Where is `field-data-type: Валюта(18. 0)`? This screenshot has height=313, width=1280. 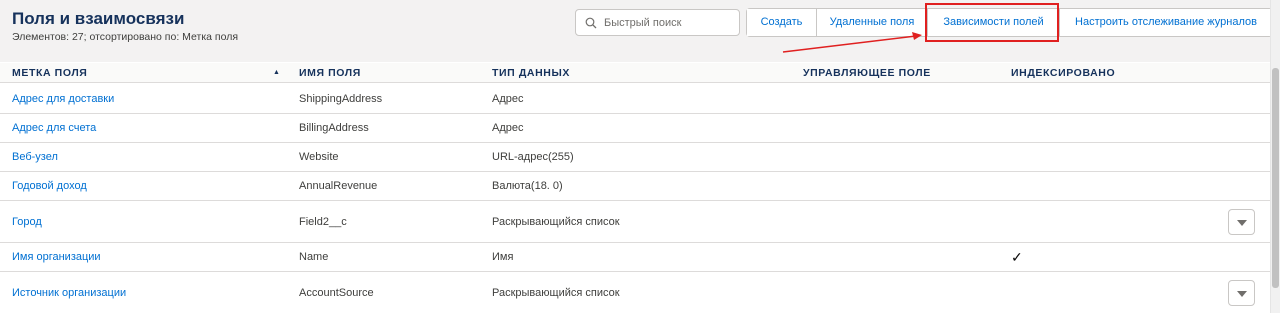 field-data-type: Валюта(18. 0) is located at coordinates (527, 186).